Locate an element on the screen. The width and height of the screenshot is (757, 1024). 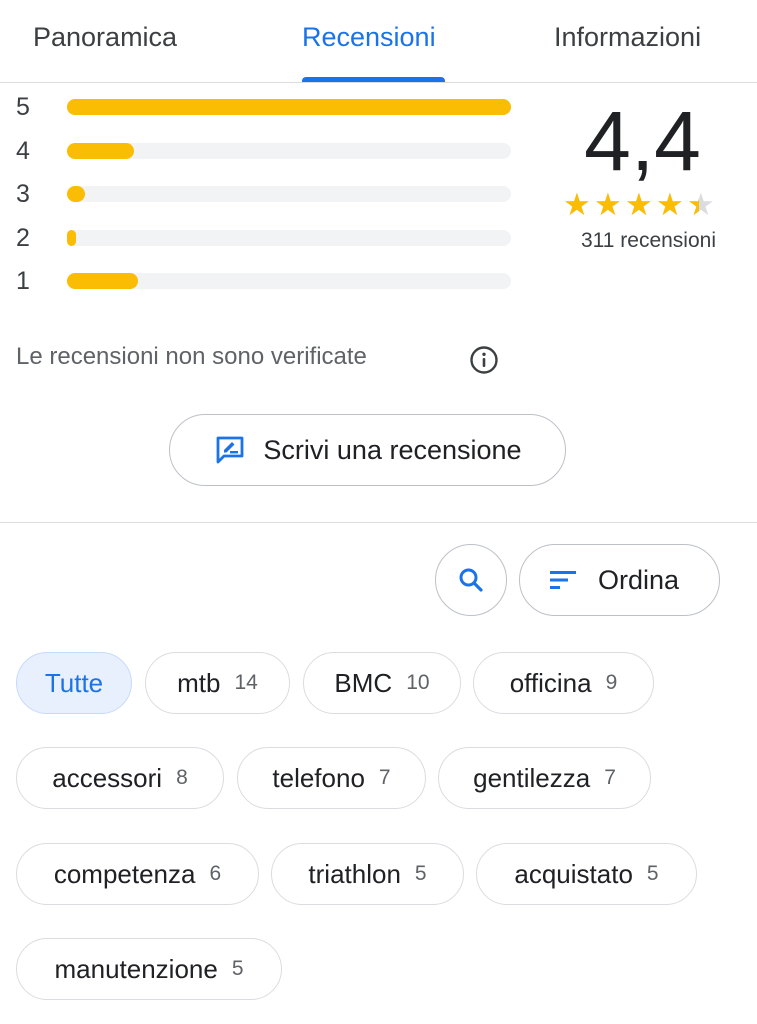
review-count: 311 recensioni is located at coordinates (640, 241).